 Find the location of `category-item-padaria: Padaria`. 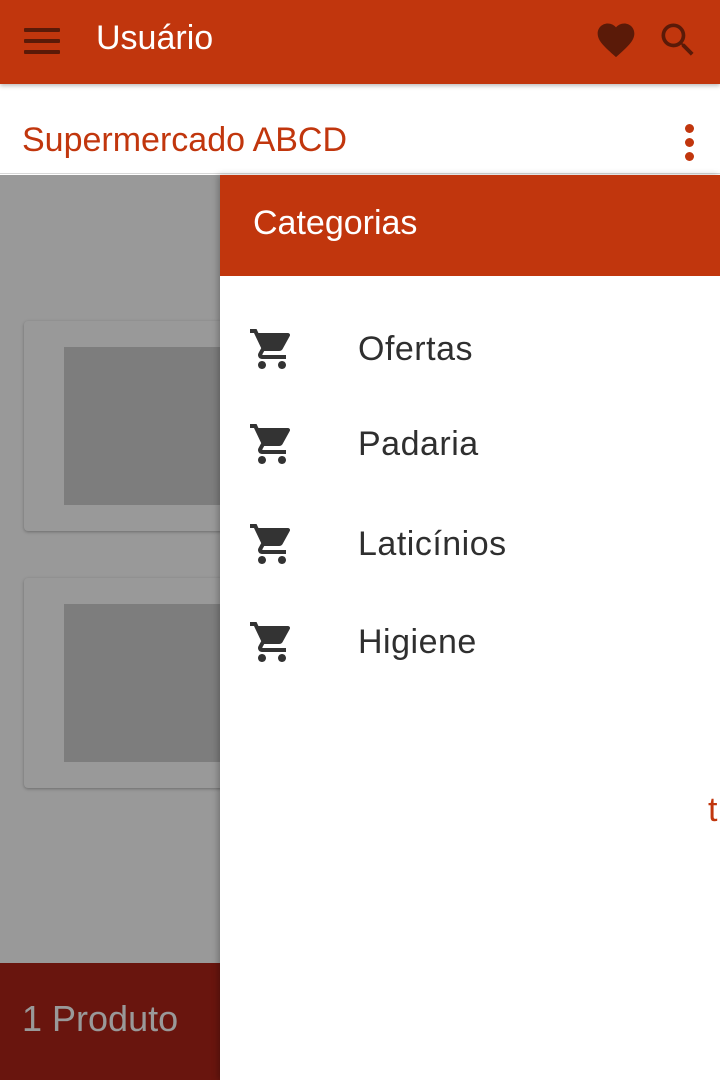

category-item-padaria: Padaria is located at coordinates (470, 444).